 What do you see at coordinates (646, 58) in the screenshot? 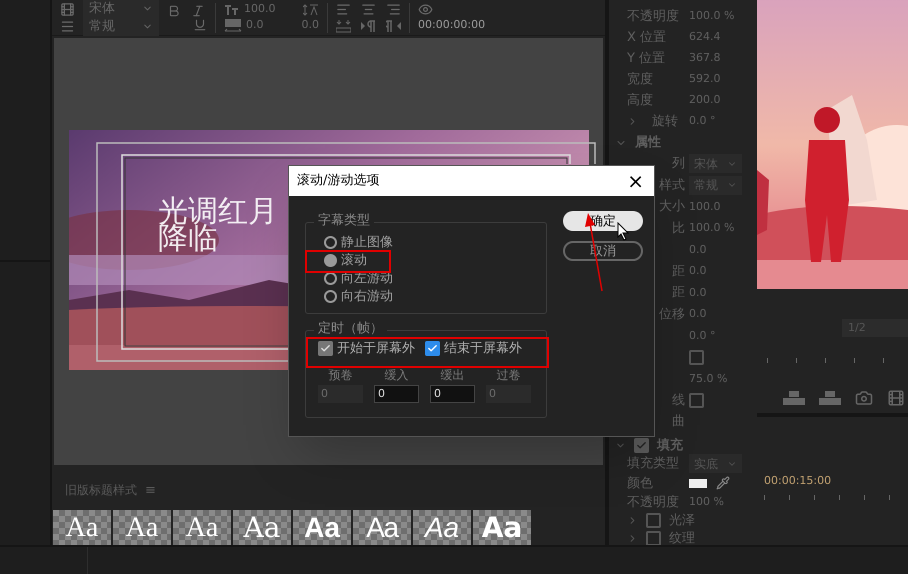
I see `property-label: Y 位置` at bounding box center [646, 58].